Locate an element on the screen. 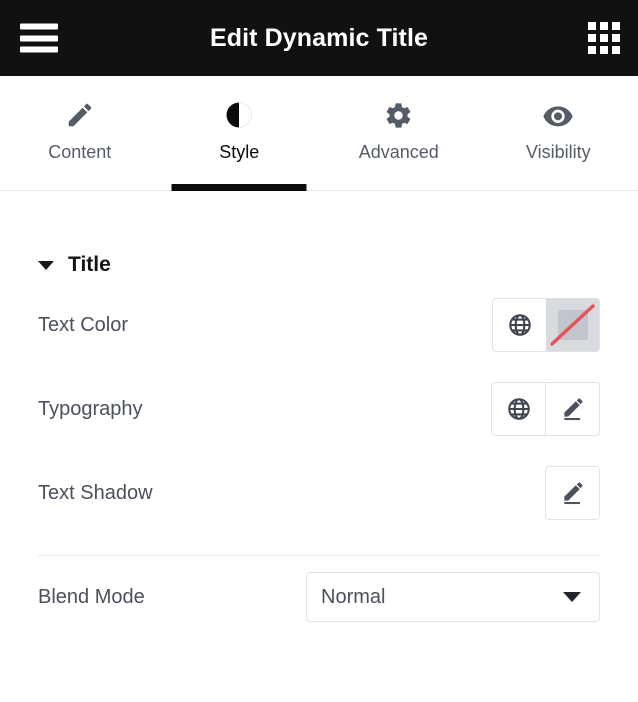 This screenshot has width=638, height=702. page-title: Edit Dynamic Title is located at coordinates (319, 37).